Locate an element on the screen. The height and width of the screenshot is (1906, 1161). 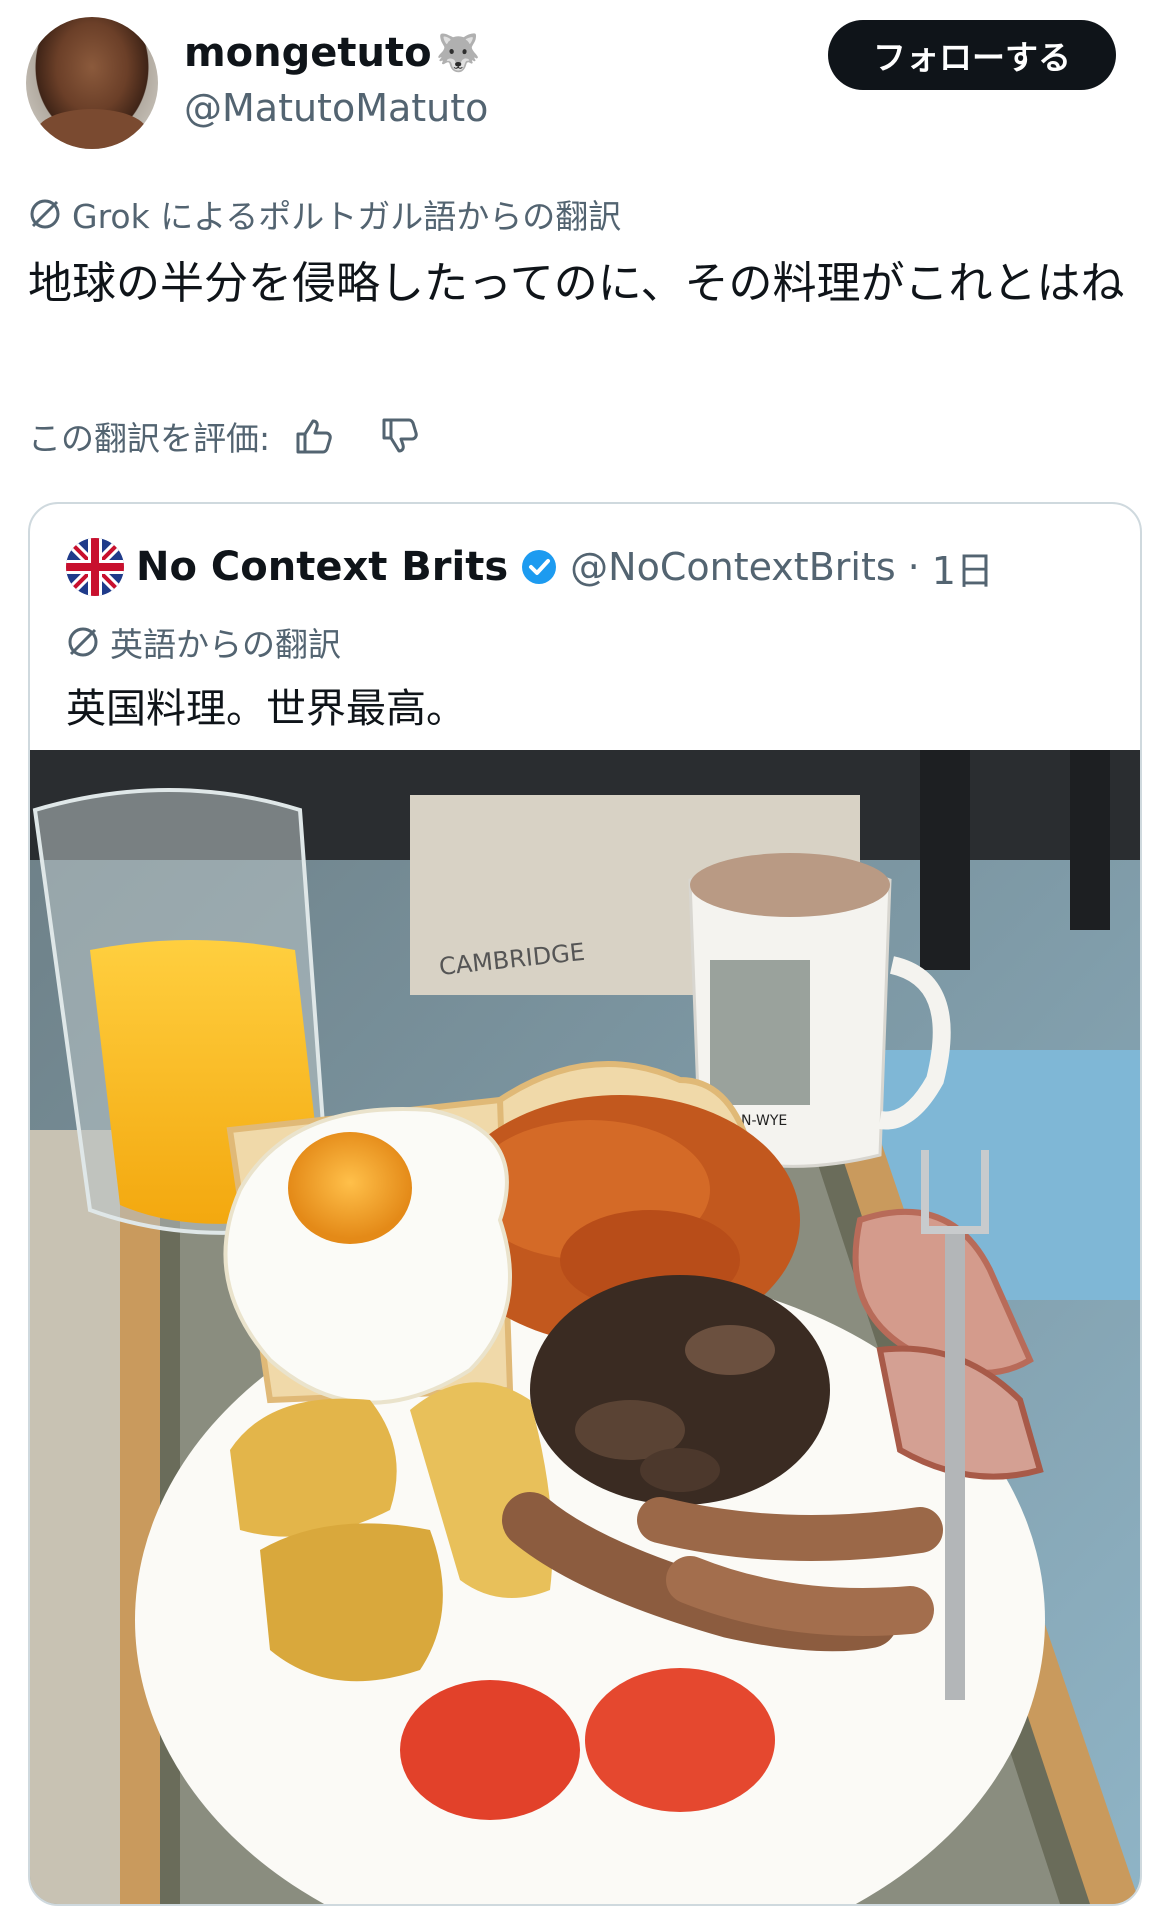
tweet-text: 地球の半分を侵略したってのに、その料理がこれとはね is located at coordinates (576, 283).